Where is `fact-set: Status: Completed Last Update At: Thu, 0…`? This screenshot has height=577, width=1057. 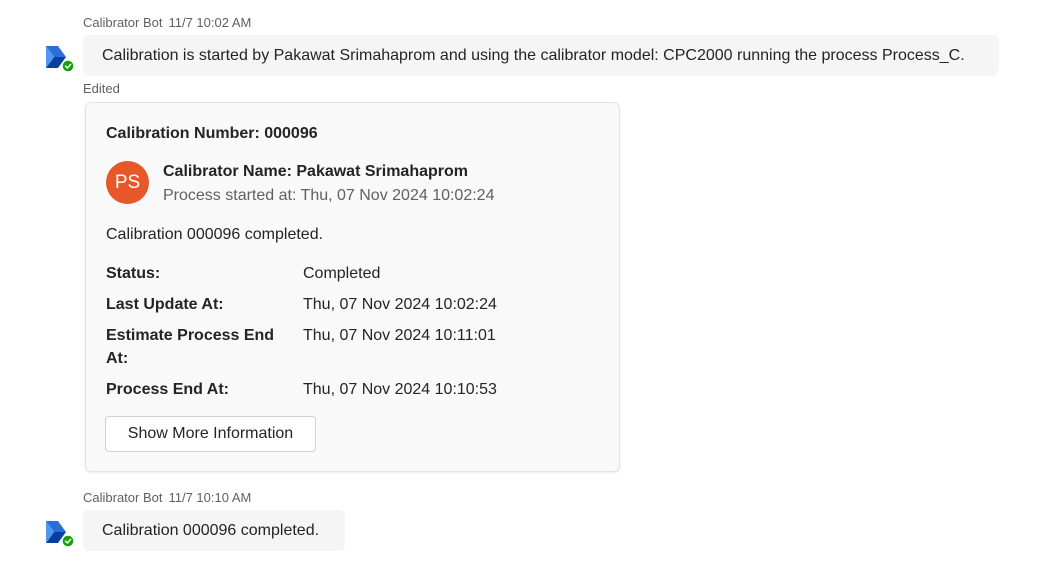 fact-set: Status: Completed Last Update At: Thu, 0… is located at coordinates (346, 335).